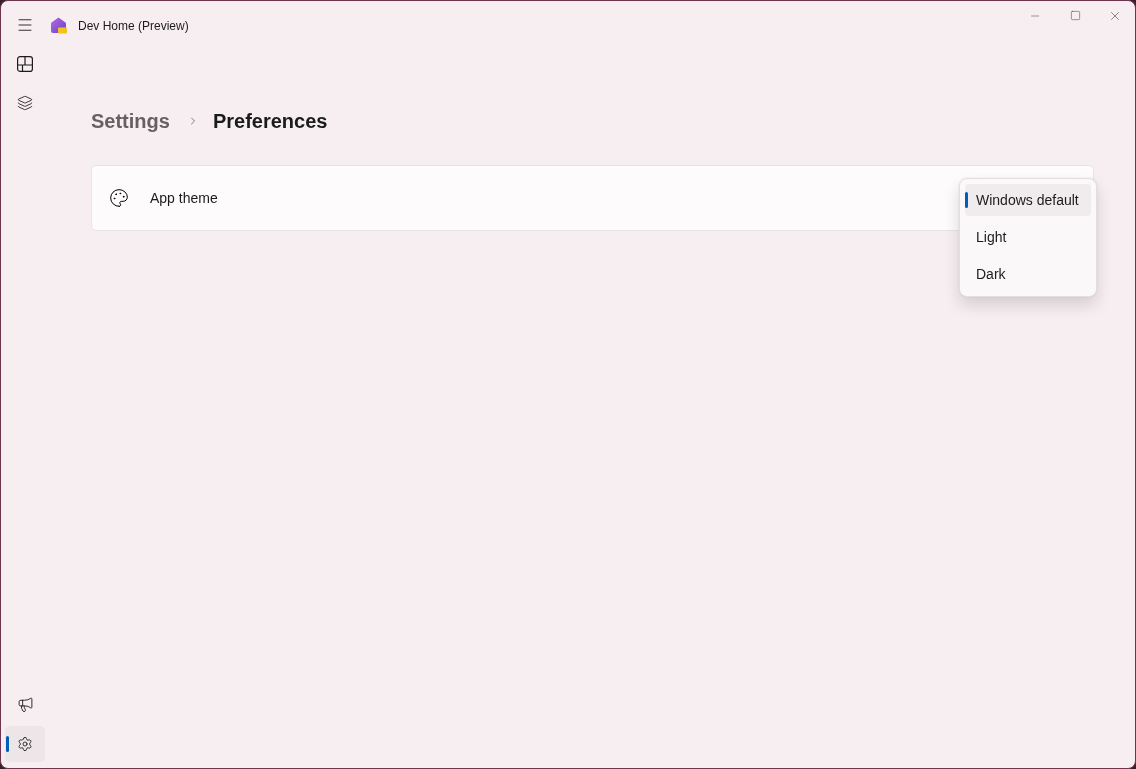 Image resolution: width=1136 pixels, height=769 pixels. I want to click on app-logo-icon, so click(58, 25).